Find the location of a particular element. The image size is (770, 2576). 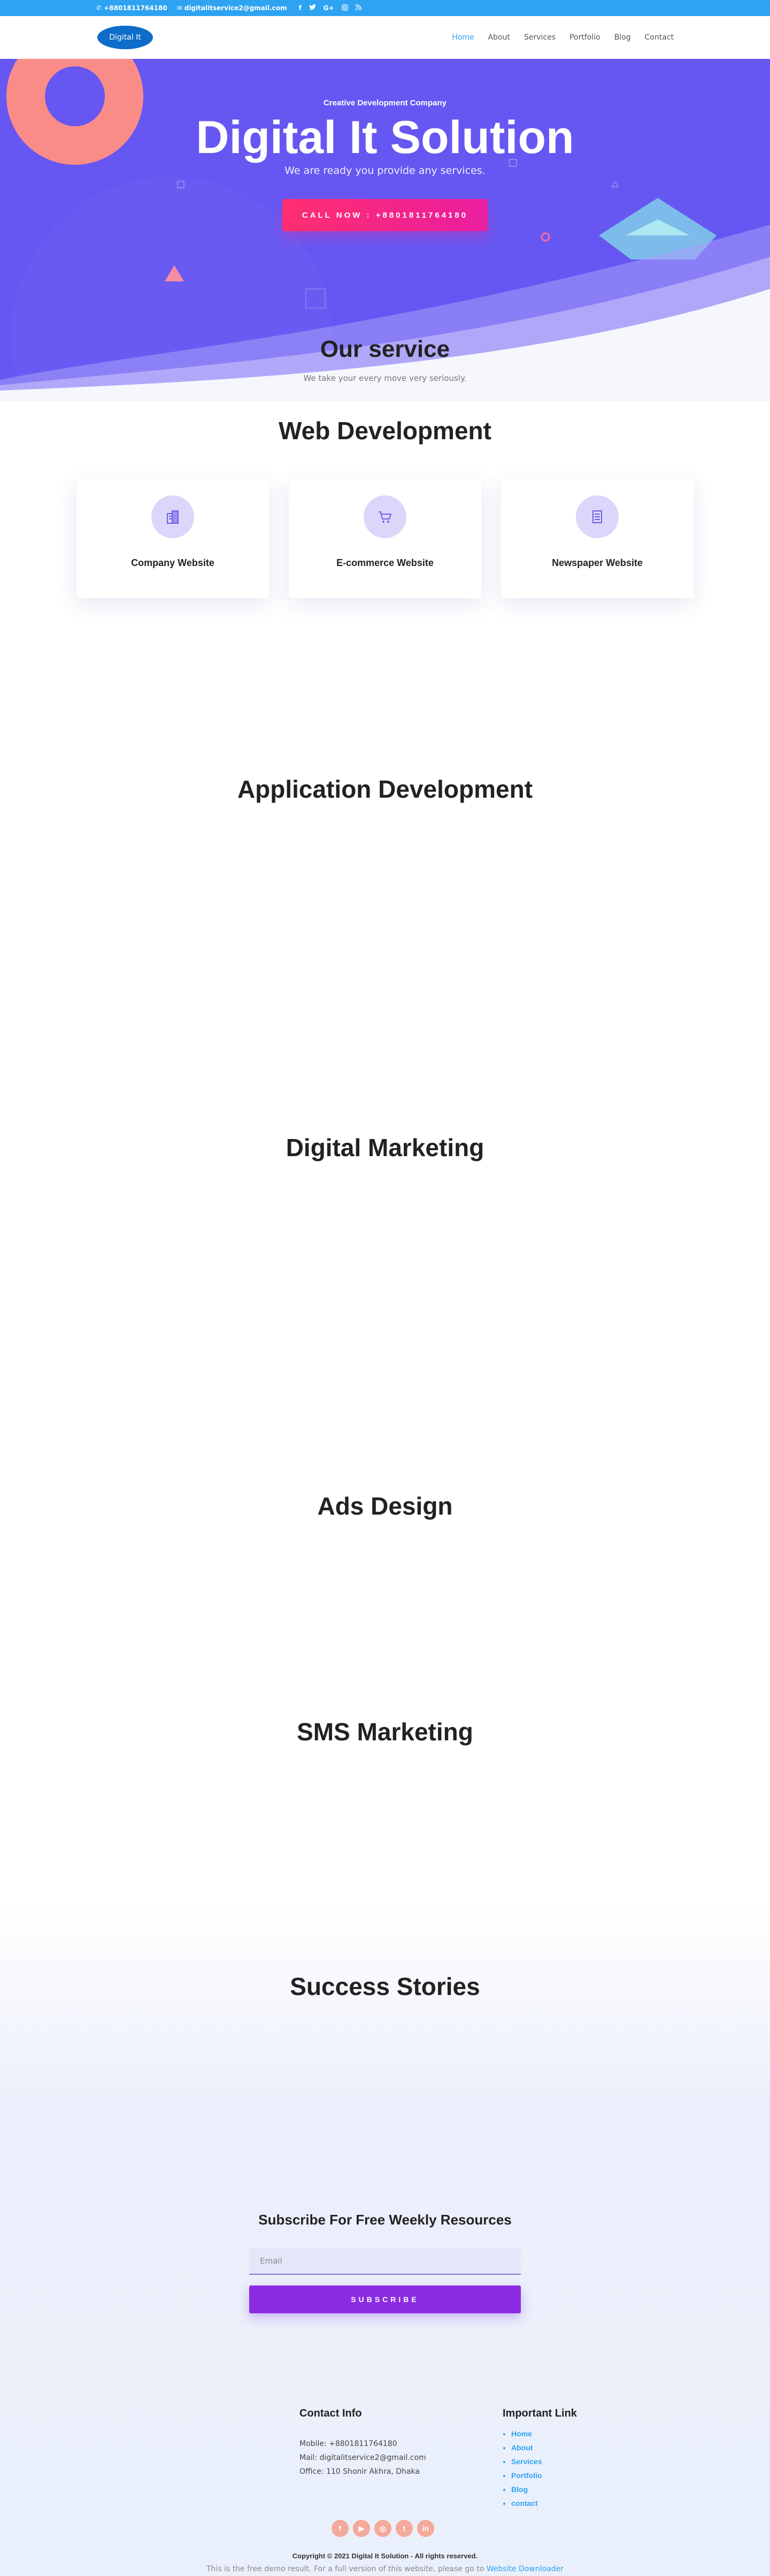

topbar-phone: ✆ +8801811764180 is located at coordinates (131, 8).